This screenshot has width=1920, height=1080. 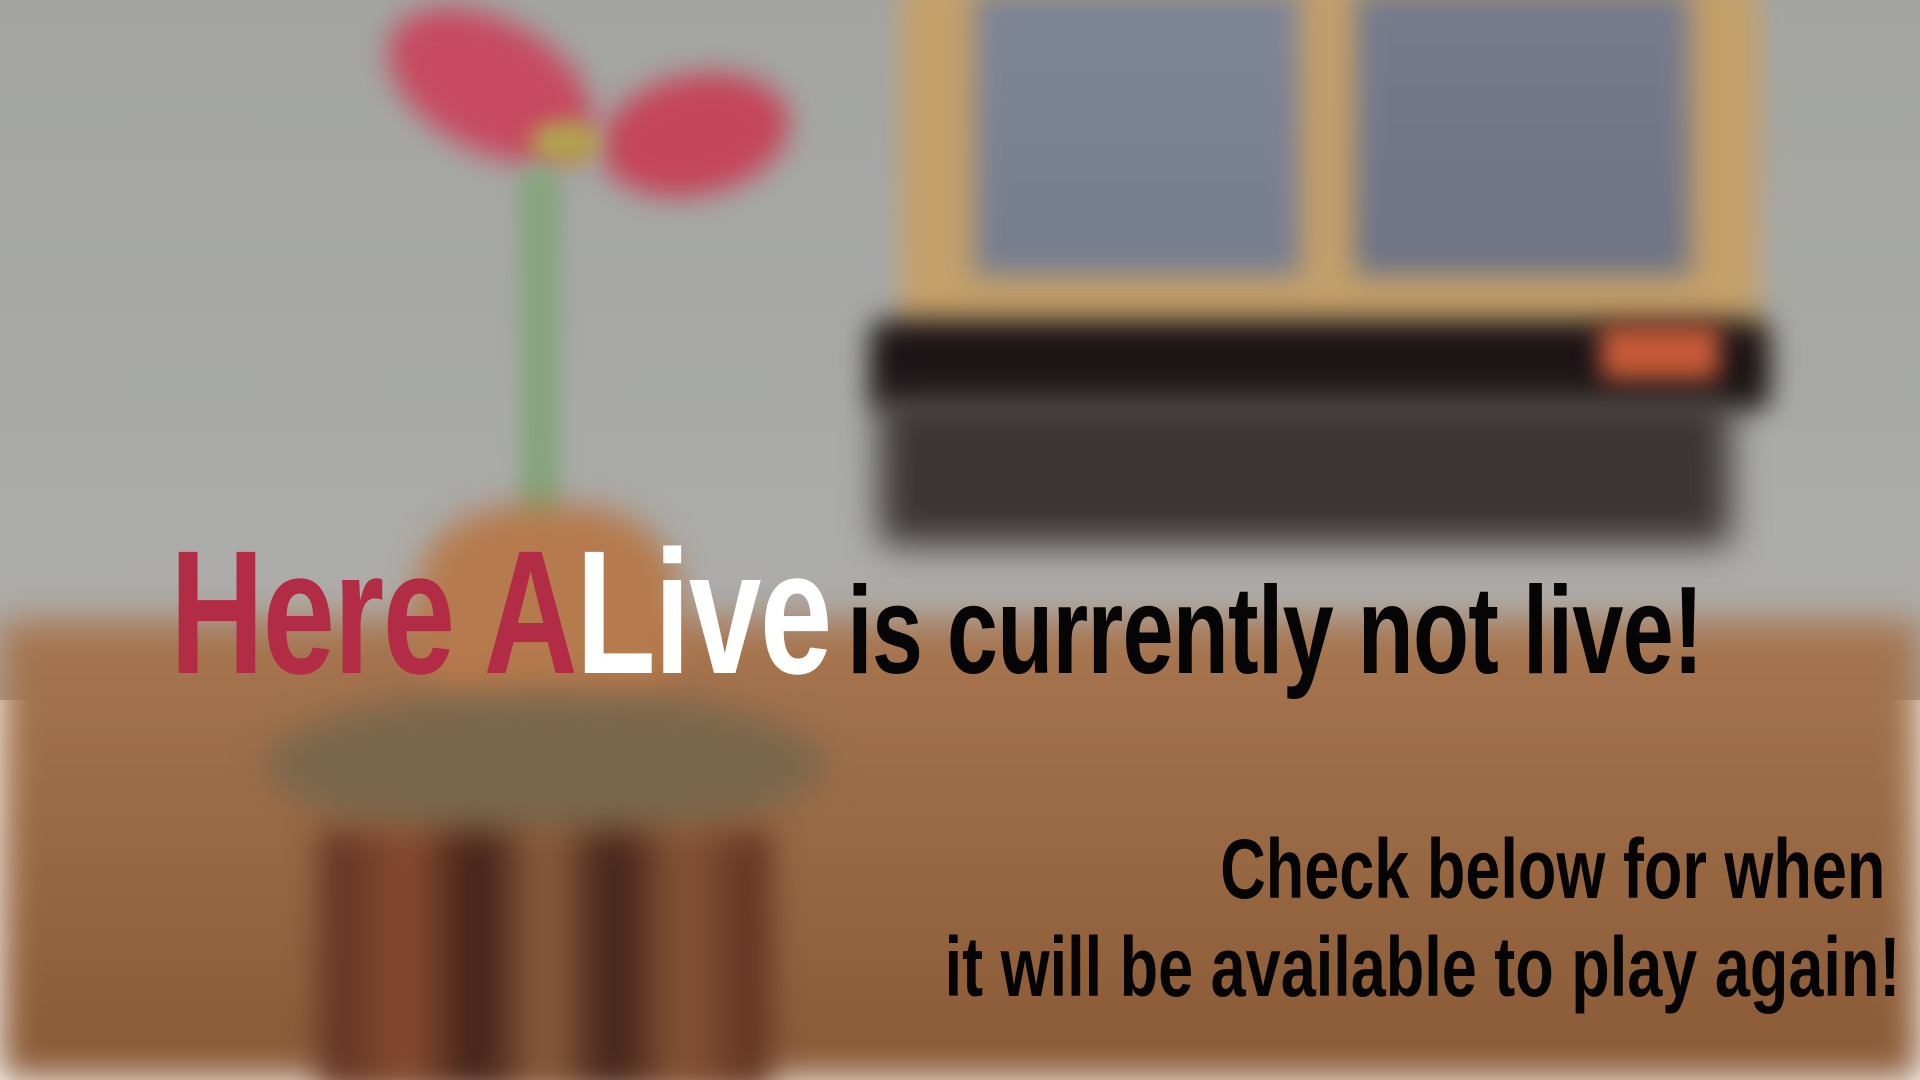 What do you see at coordinates (1552, 869) in the screenshot?
I see `availability-line-1: Check below for when` at bounding box center [1552, 869].